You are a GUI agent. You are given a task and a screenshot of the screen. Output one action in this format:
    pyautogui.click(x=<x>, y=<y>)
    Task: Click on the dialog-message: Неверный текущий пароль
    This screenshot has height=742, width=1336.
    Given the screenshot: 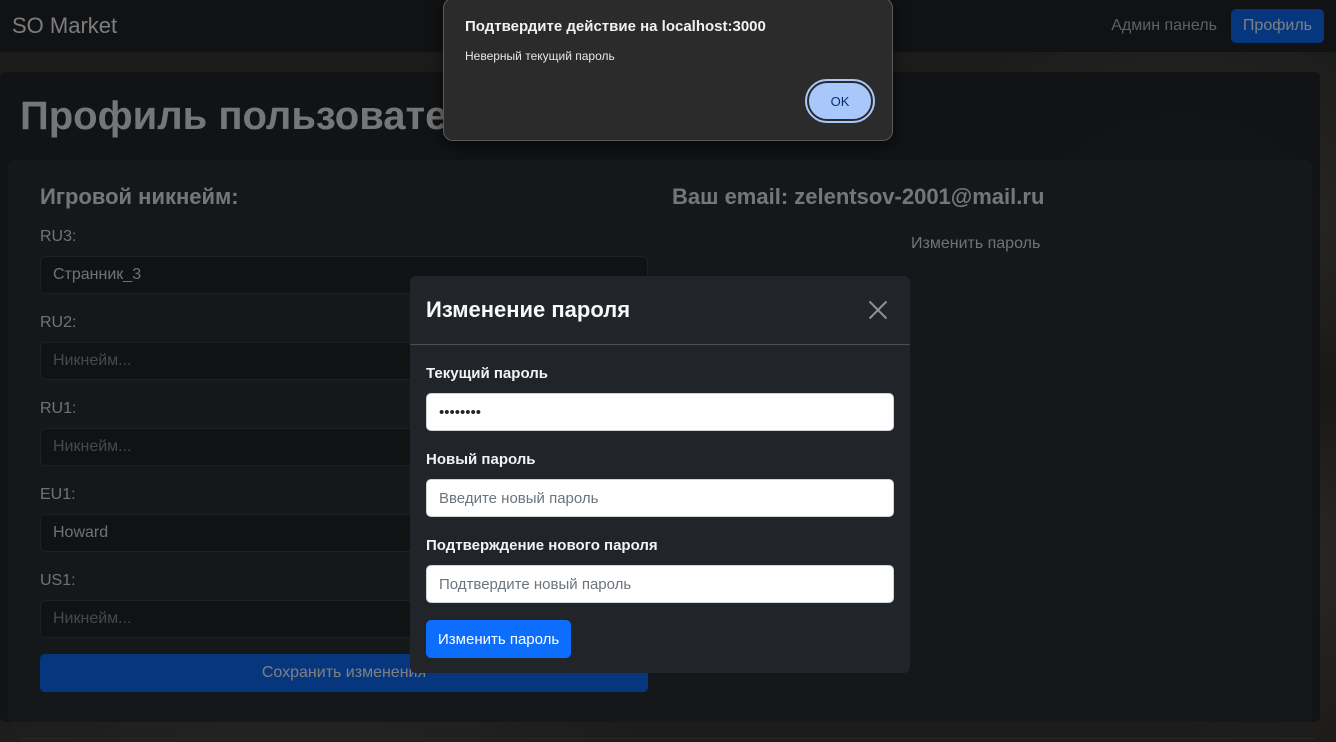 What is the action you would take?
    pyautogui.click(x=540, y=56)
    